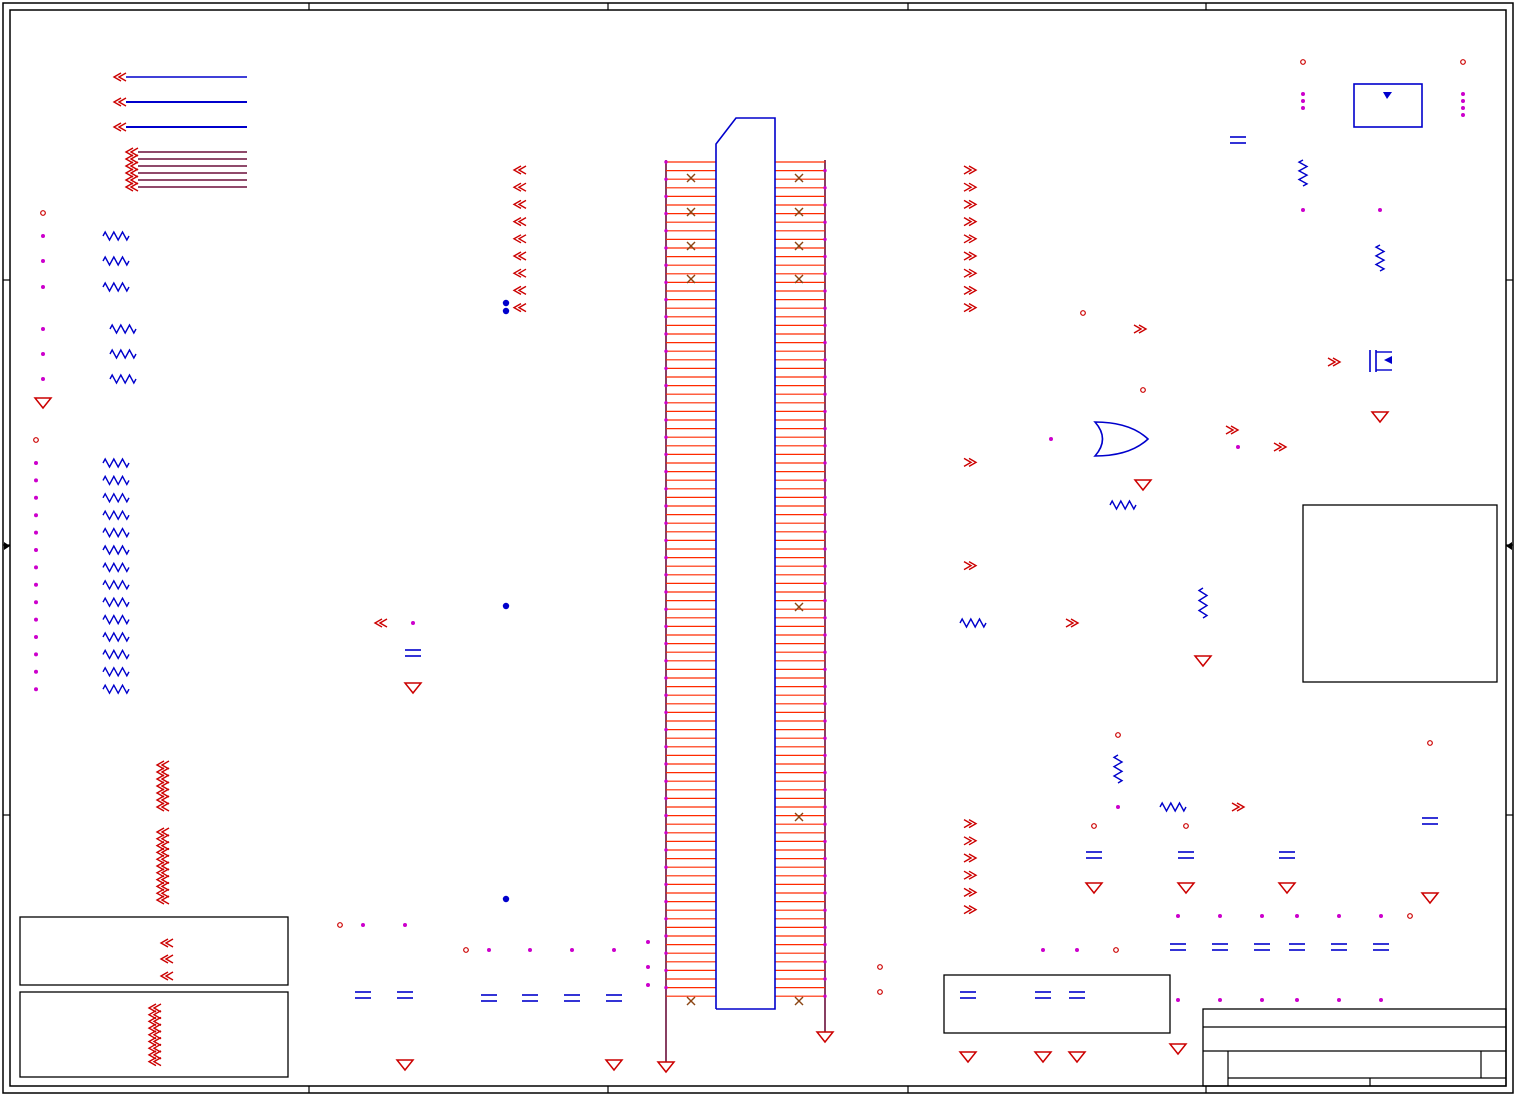  What do you see at coordinates (1388, 105) in the screenshot?
I see `power-switch-ic` at bounding box center [1388, 105].